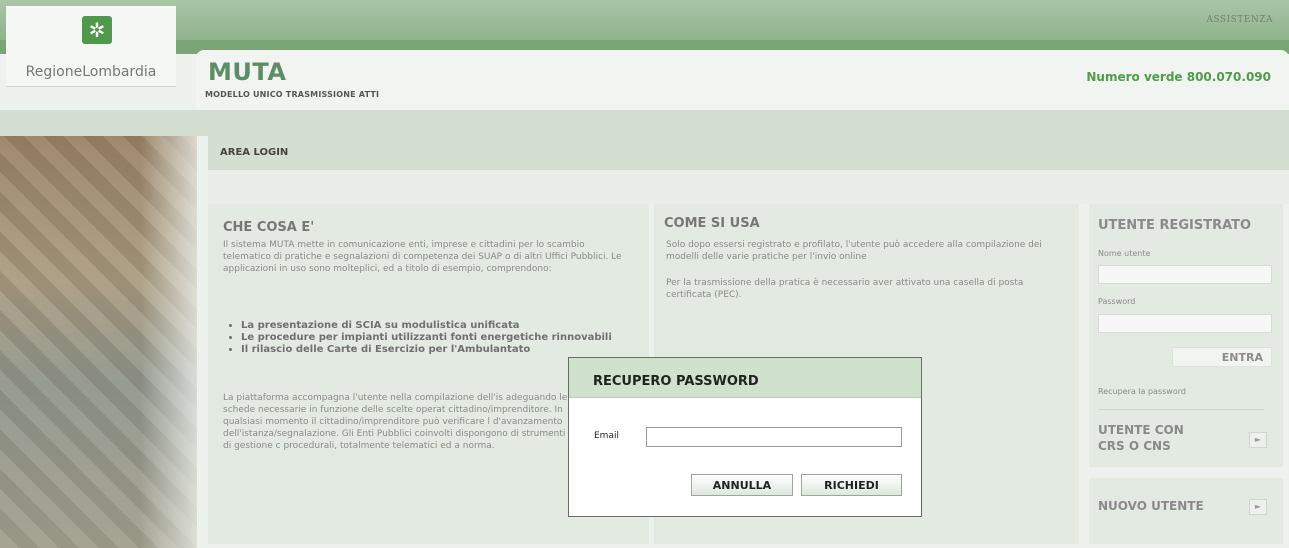 Image resolution: width=1289 pixels, height=548 pixels. I want to click on app-subtitle: MODELLO UNICO TRASMISSIONE ATTI, so click(292, 94).